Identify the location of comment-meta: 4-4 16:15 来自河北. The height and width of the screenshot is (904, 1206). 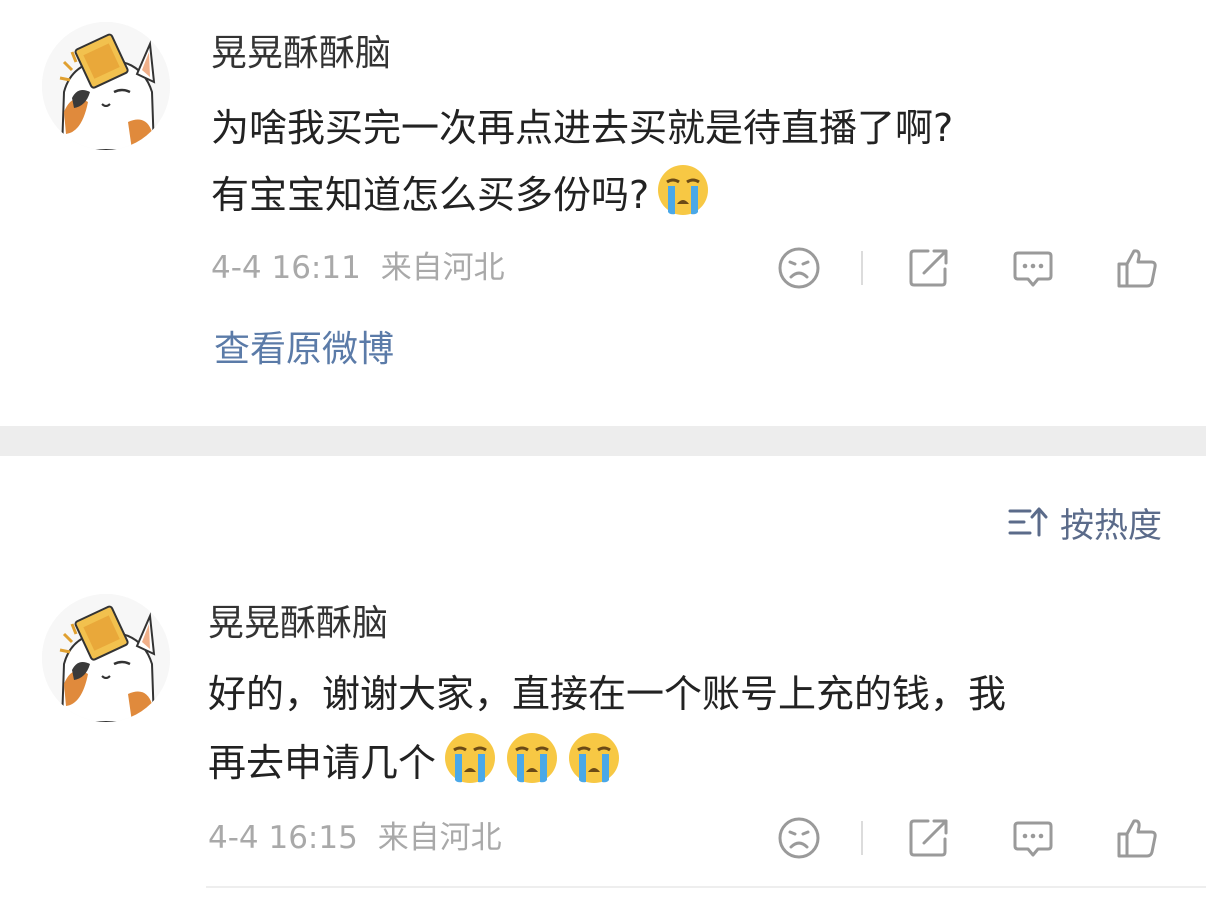
(355, 838).